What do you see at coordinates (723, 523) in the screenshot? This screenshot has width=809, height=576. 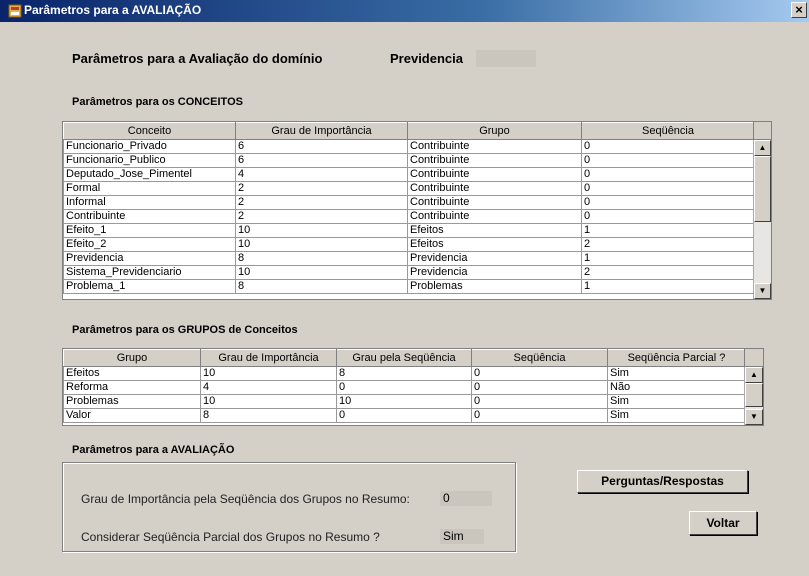 I see `back-button: Voltar` at bounding box center [723, 523].